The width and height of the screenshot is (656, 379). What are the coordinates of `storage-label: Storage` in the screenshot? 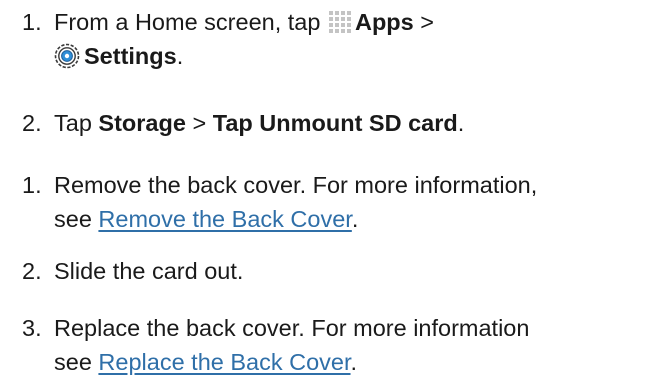 It's located at (142, 123).